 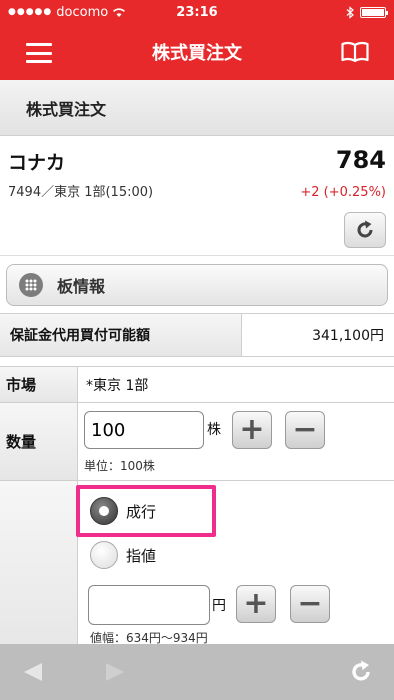 What do you see at coordinates (350, 12) in the screenshot?
I see `bluetooth-icon` at bounding box center [350, 12].